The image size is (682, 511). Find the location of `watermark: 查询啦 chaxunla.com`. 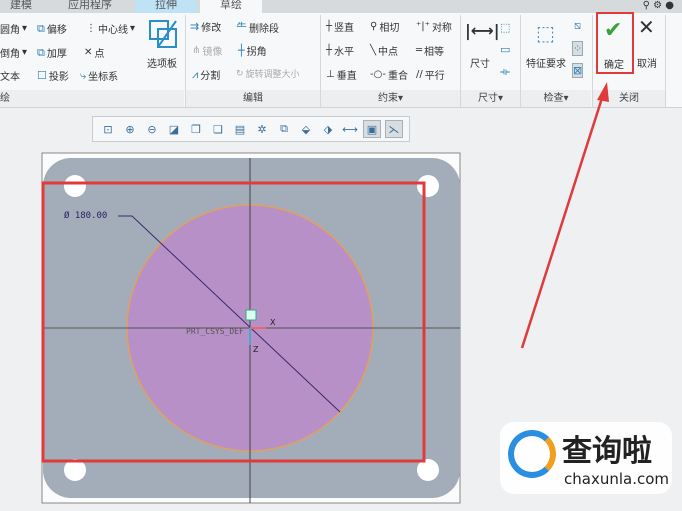

watermark: 查询啦 chaxunla.com is located at coordinates (586, 458).